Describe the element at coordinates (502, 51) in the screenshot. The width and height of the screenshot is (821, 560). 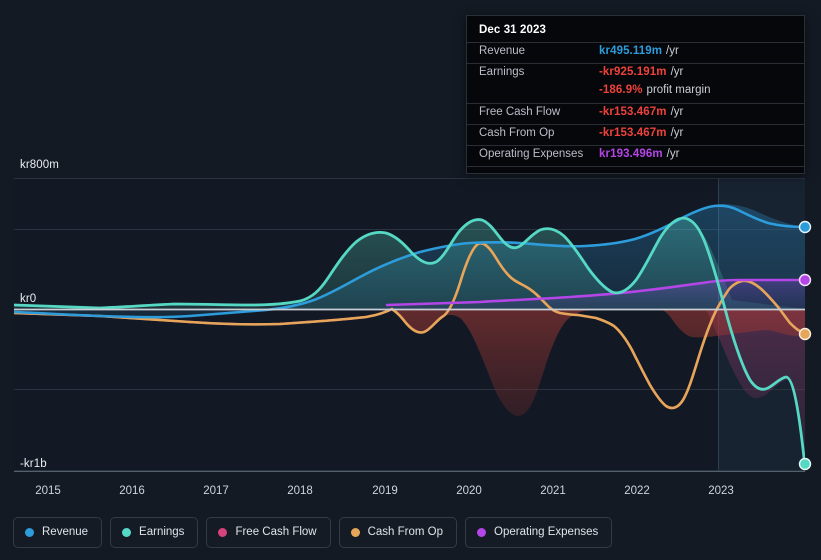
I see `tooltip-label-revenue: Revenue` at that location.